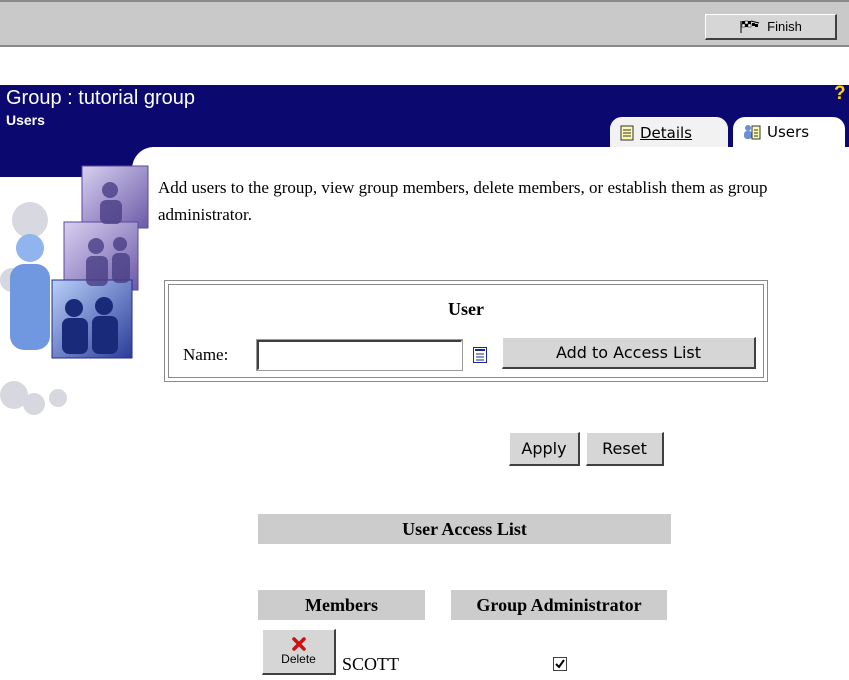  What do you see at coordinates (371, 664) in the screenshot?
I see `member-name: SCOTT` at bounding box center [371, 664].